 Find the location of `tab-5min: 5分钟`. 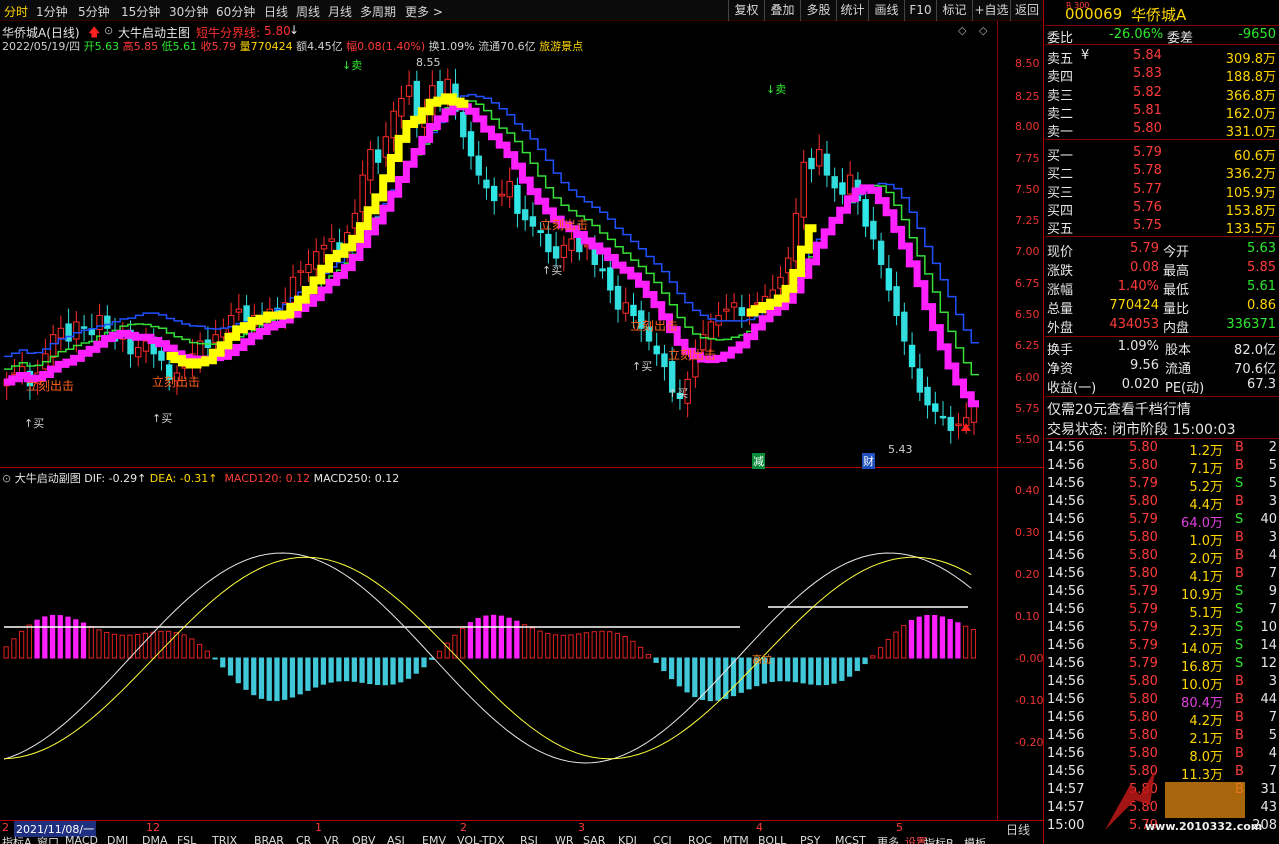

tab-5min: 5分钟 is located at coordinates (94, 11).